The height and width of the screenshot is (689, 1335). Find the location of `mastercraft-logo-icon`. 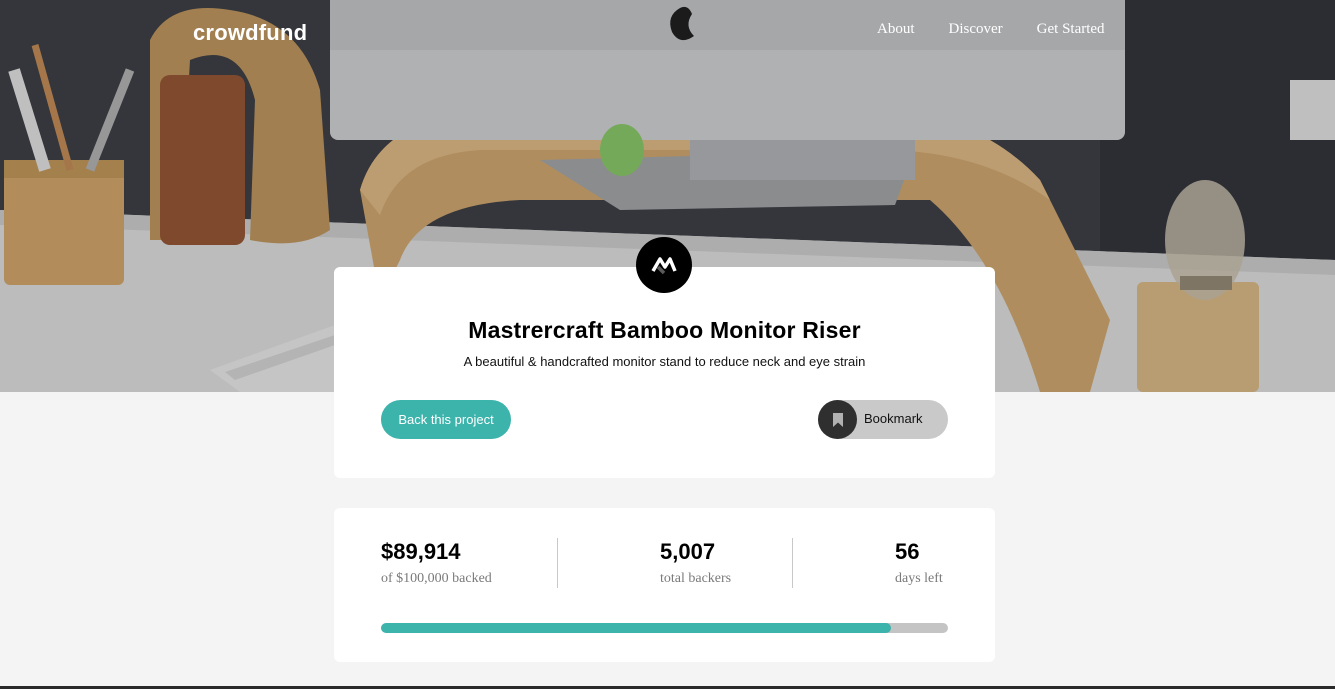

mastercraft-logo-icon is located at coordinates (664, 265).